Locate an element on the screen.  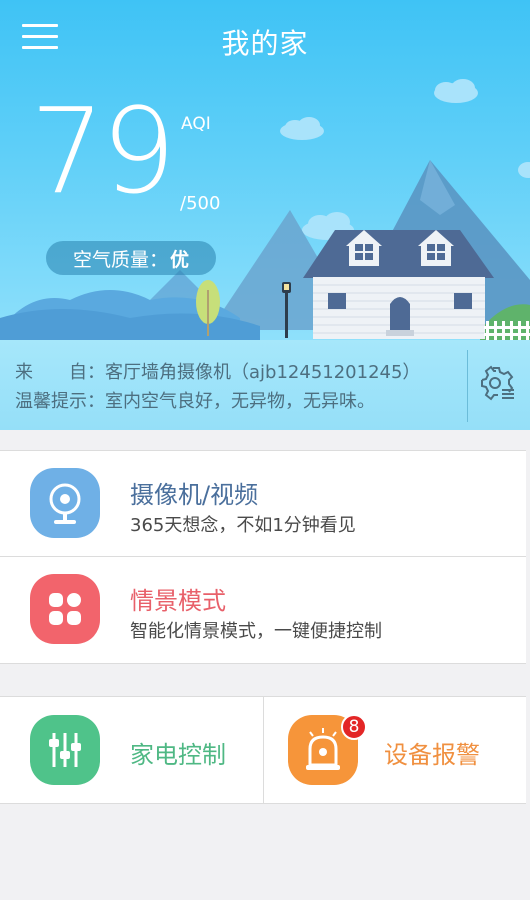
scene-title: 情景模式 is located at coordinates (178, 601).